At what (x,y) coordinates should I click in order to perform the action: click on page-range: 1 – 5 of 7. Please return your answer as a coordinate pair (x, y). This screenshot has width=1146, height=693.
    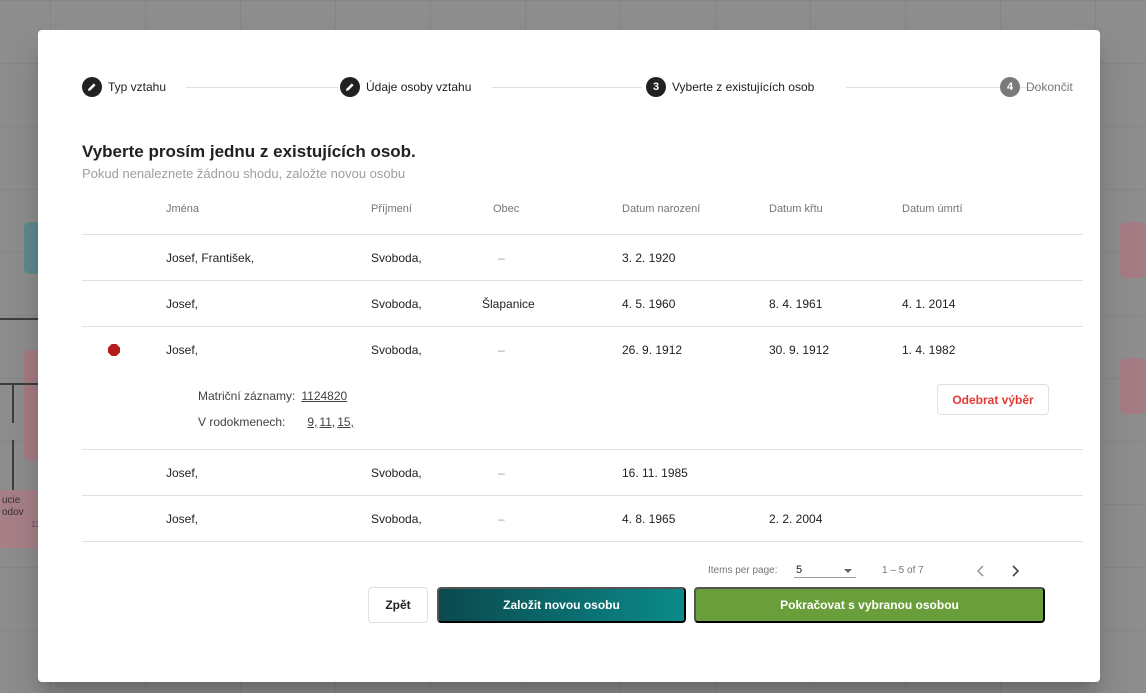
    Looking at the image, I should click on (903, 570).